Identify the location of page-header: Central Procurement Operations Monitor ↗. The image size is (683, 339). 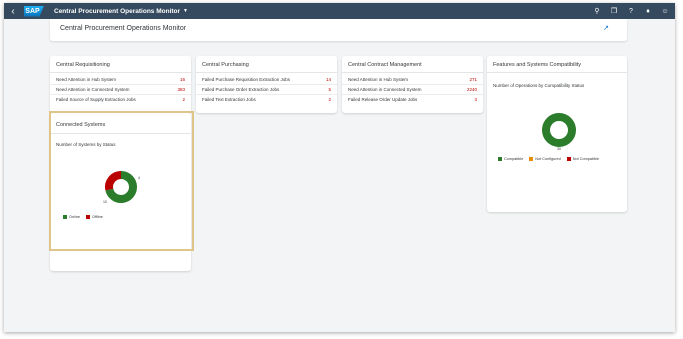
(338, 30).